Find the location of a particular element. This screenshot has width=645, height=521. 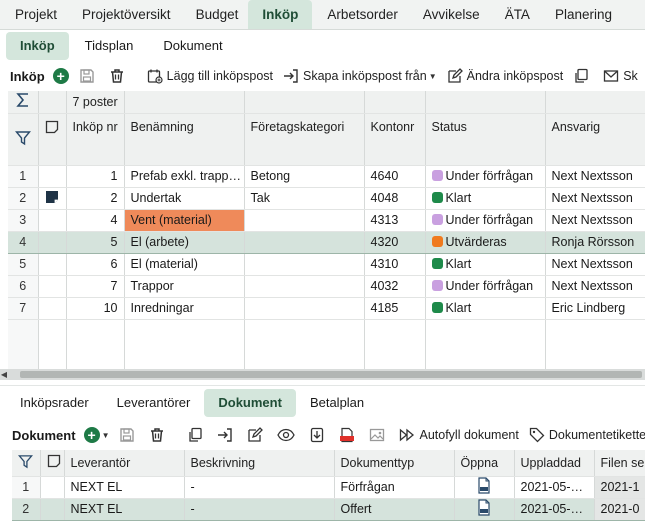

cell-account: 4313 is located at coordinates (395, 220).